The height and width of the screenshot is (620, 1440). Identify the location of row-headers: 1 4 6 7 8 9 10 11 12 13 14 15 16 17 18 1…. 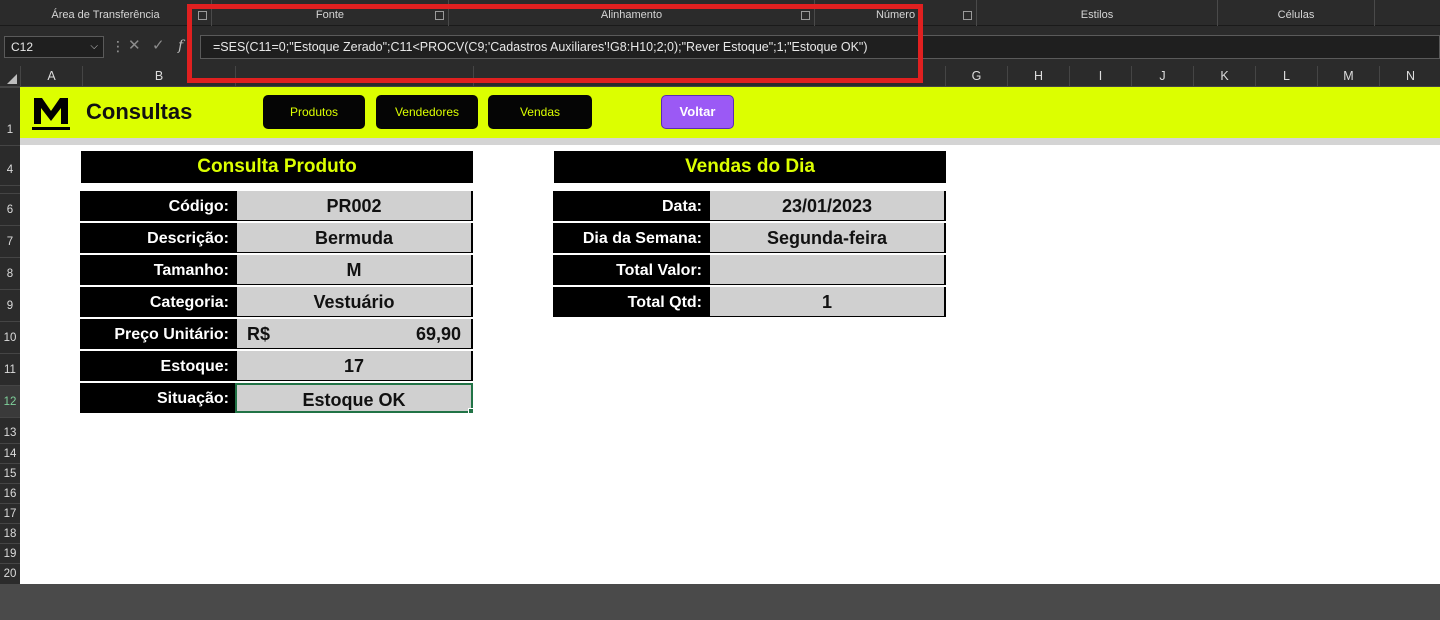
(10, 335).